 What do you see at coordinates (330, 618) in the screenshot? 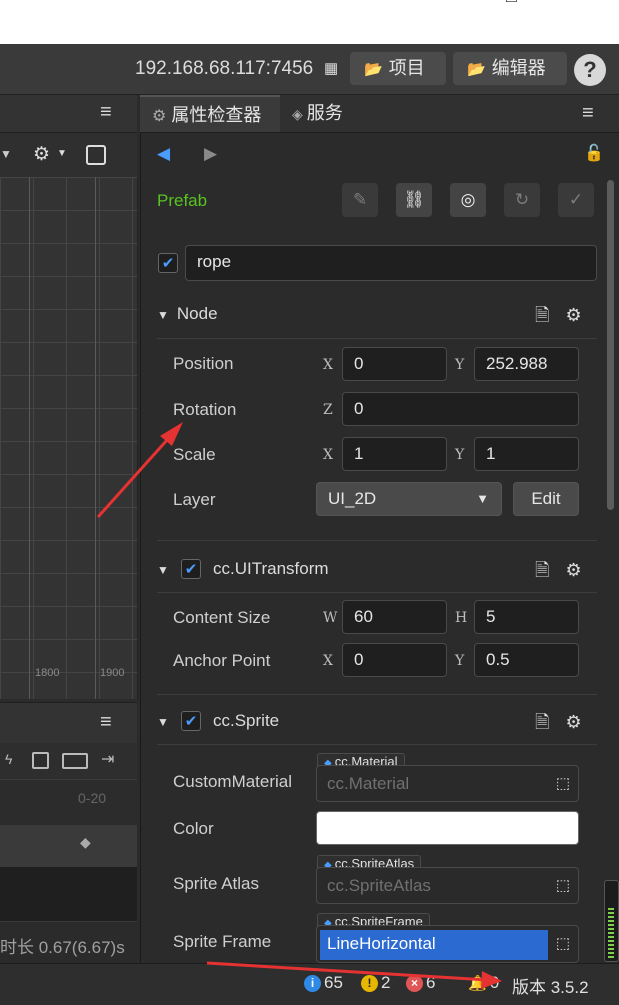
I see `axis-w-label: W` at bounding box center [330, 618].